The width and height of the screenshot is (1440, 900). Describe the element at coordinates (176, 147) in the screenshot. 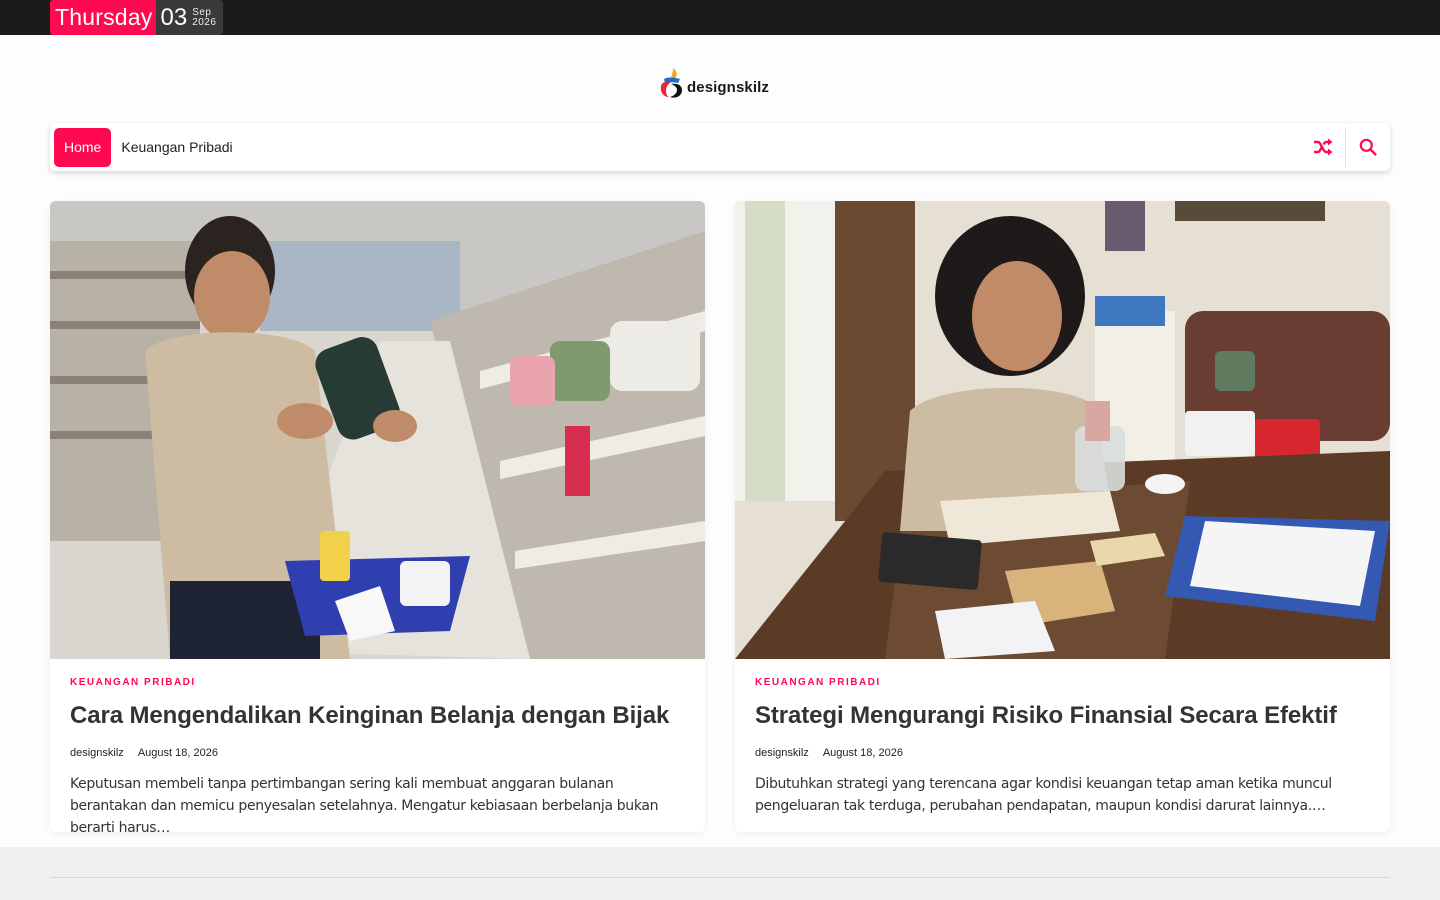

I see `nav-item-keuangan-pribadi: Keuangan Pribadi` at that location.